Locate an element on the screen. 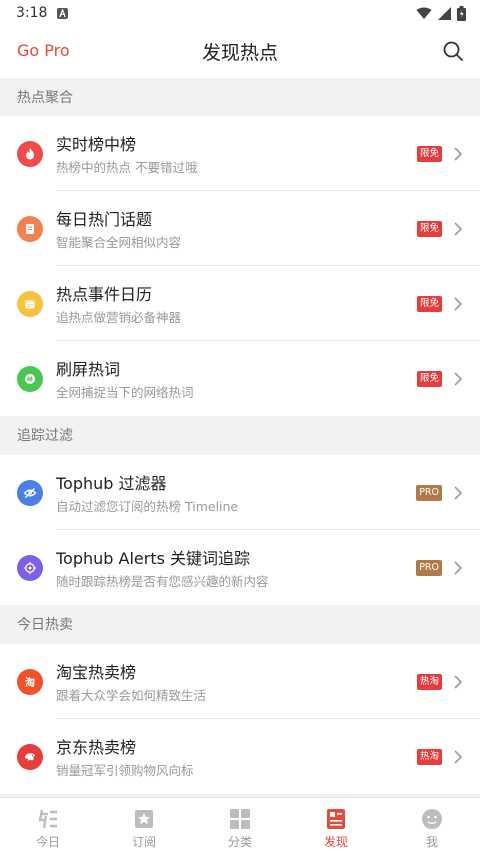  nav-subscribe: 订阅 is located at coordinates (144, 825).